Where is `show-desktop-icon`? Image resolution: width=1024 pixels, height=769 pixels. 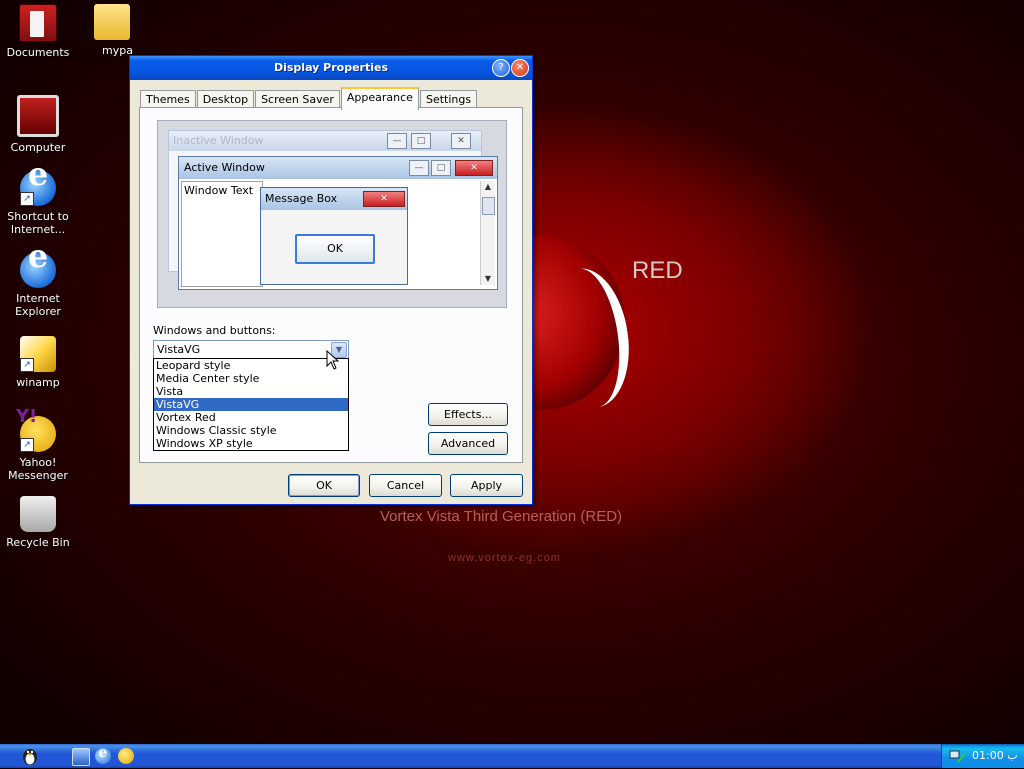 show-desktop-icon is located at coordinates (81, 757).